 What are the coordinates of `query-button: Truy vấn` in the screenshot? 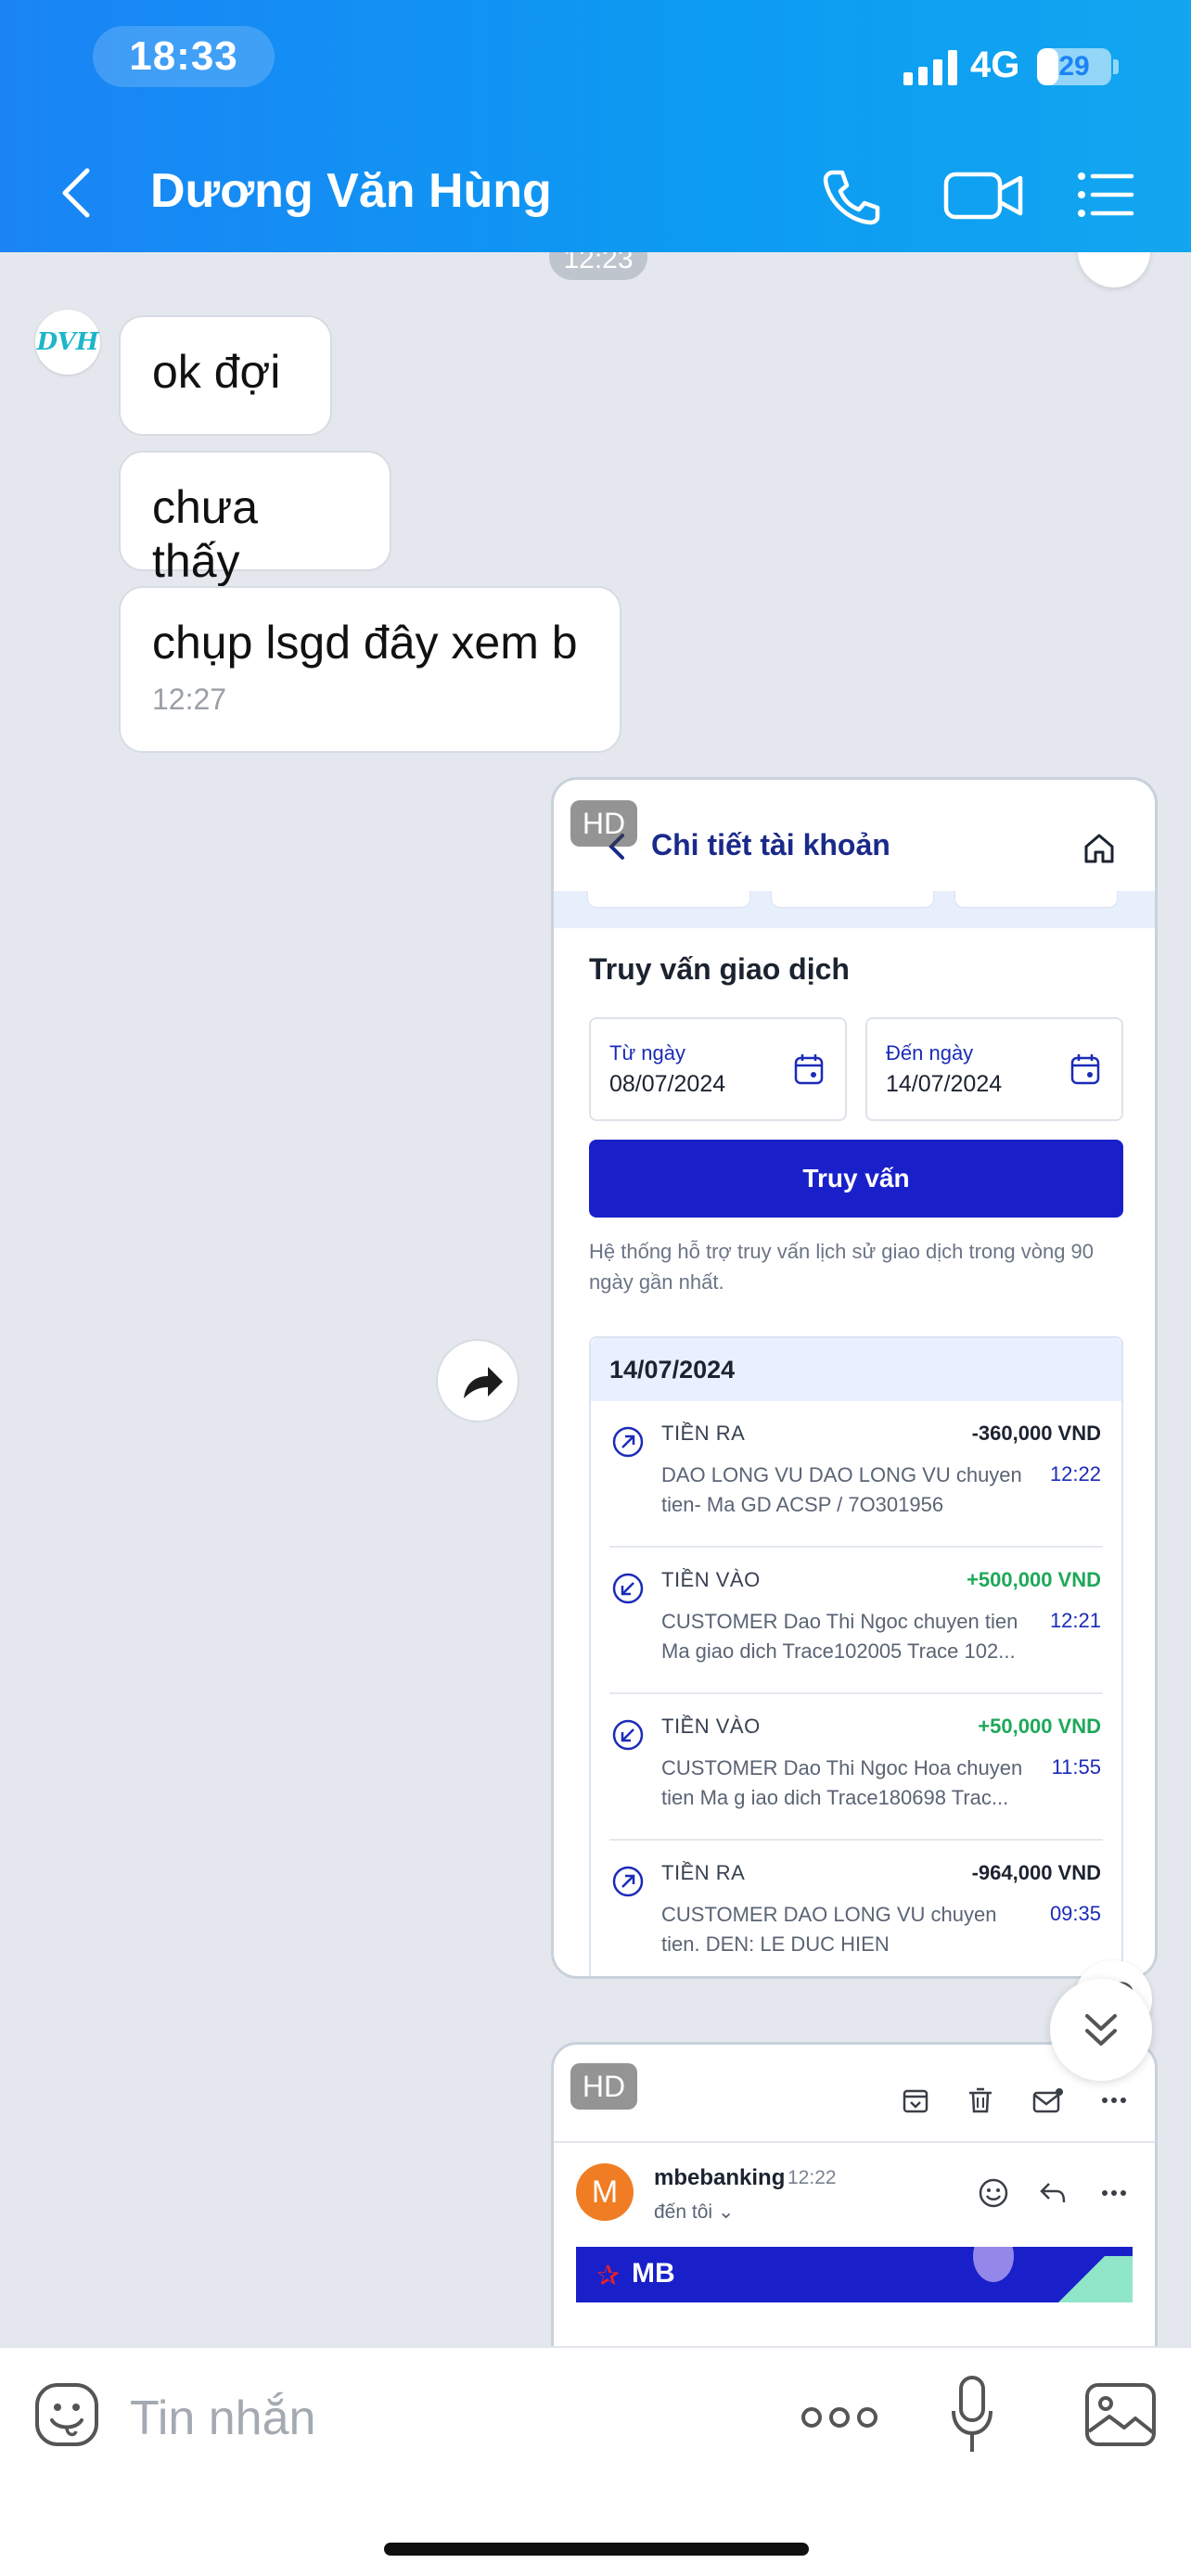 It's located at (856, 1179).